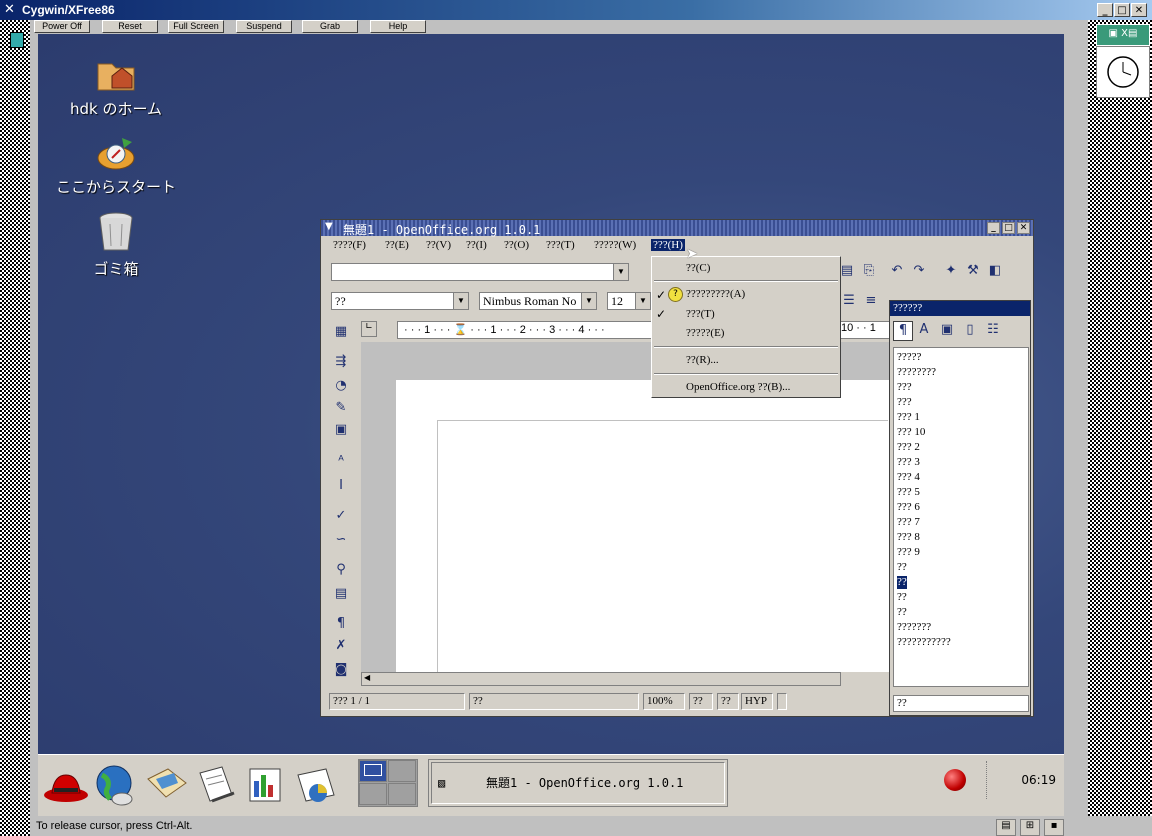 The height and width of the screenshot is (836, 1152). I want to click on status-insert-mode: ??, so click(701, 701).